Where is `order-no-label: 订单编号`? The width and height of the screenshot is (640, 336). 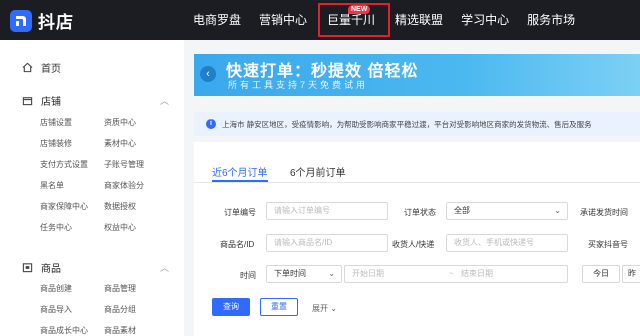
order-no-label: 订单编号 is located at coordinates (240, 212).